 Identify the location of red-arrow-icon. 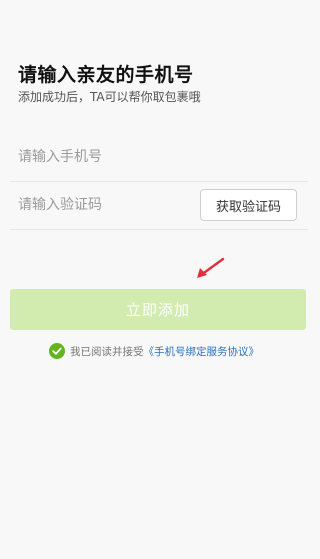
(211, 267).